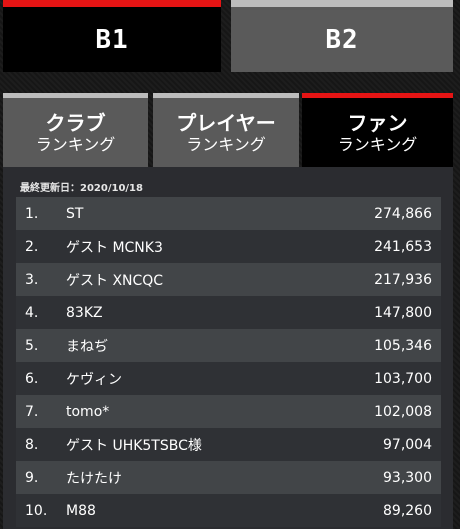  What do you see at coordinates (228, 312) in the screenshot?
I see `table-row: 4. 83KZ 147,800` at bounding box center [228, 312].